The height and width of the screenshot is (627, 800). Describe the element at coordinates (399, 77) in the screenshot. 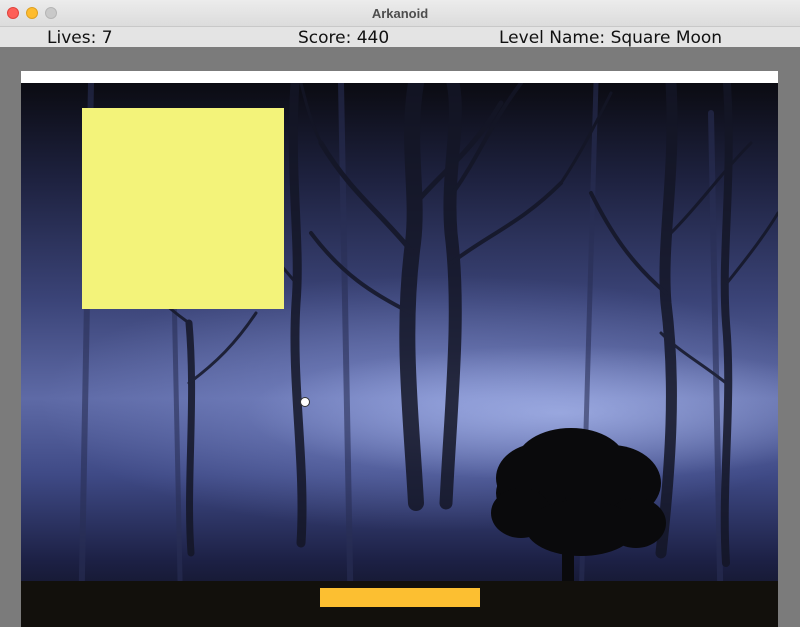

I see `top-wall` at that location.